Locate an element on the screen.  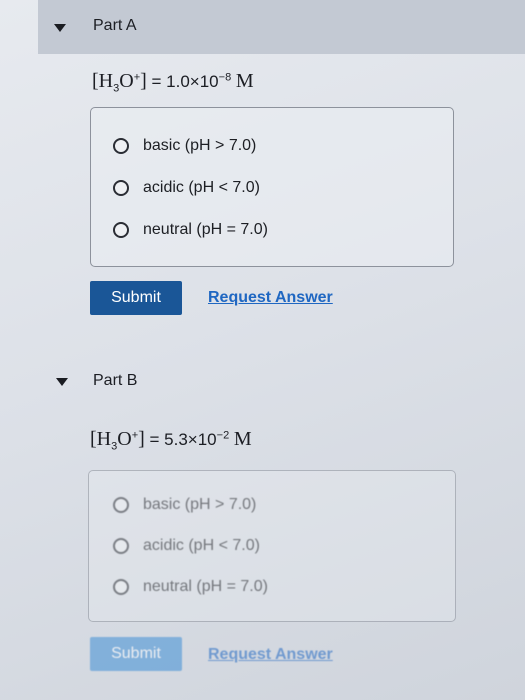
part-b-title: Part B is located at coordinates (115, 380).